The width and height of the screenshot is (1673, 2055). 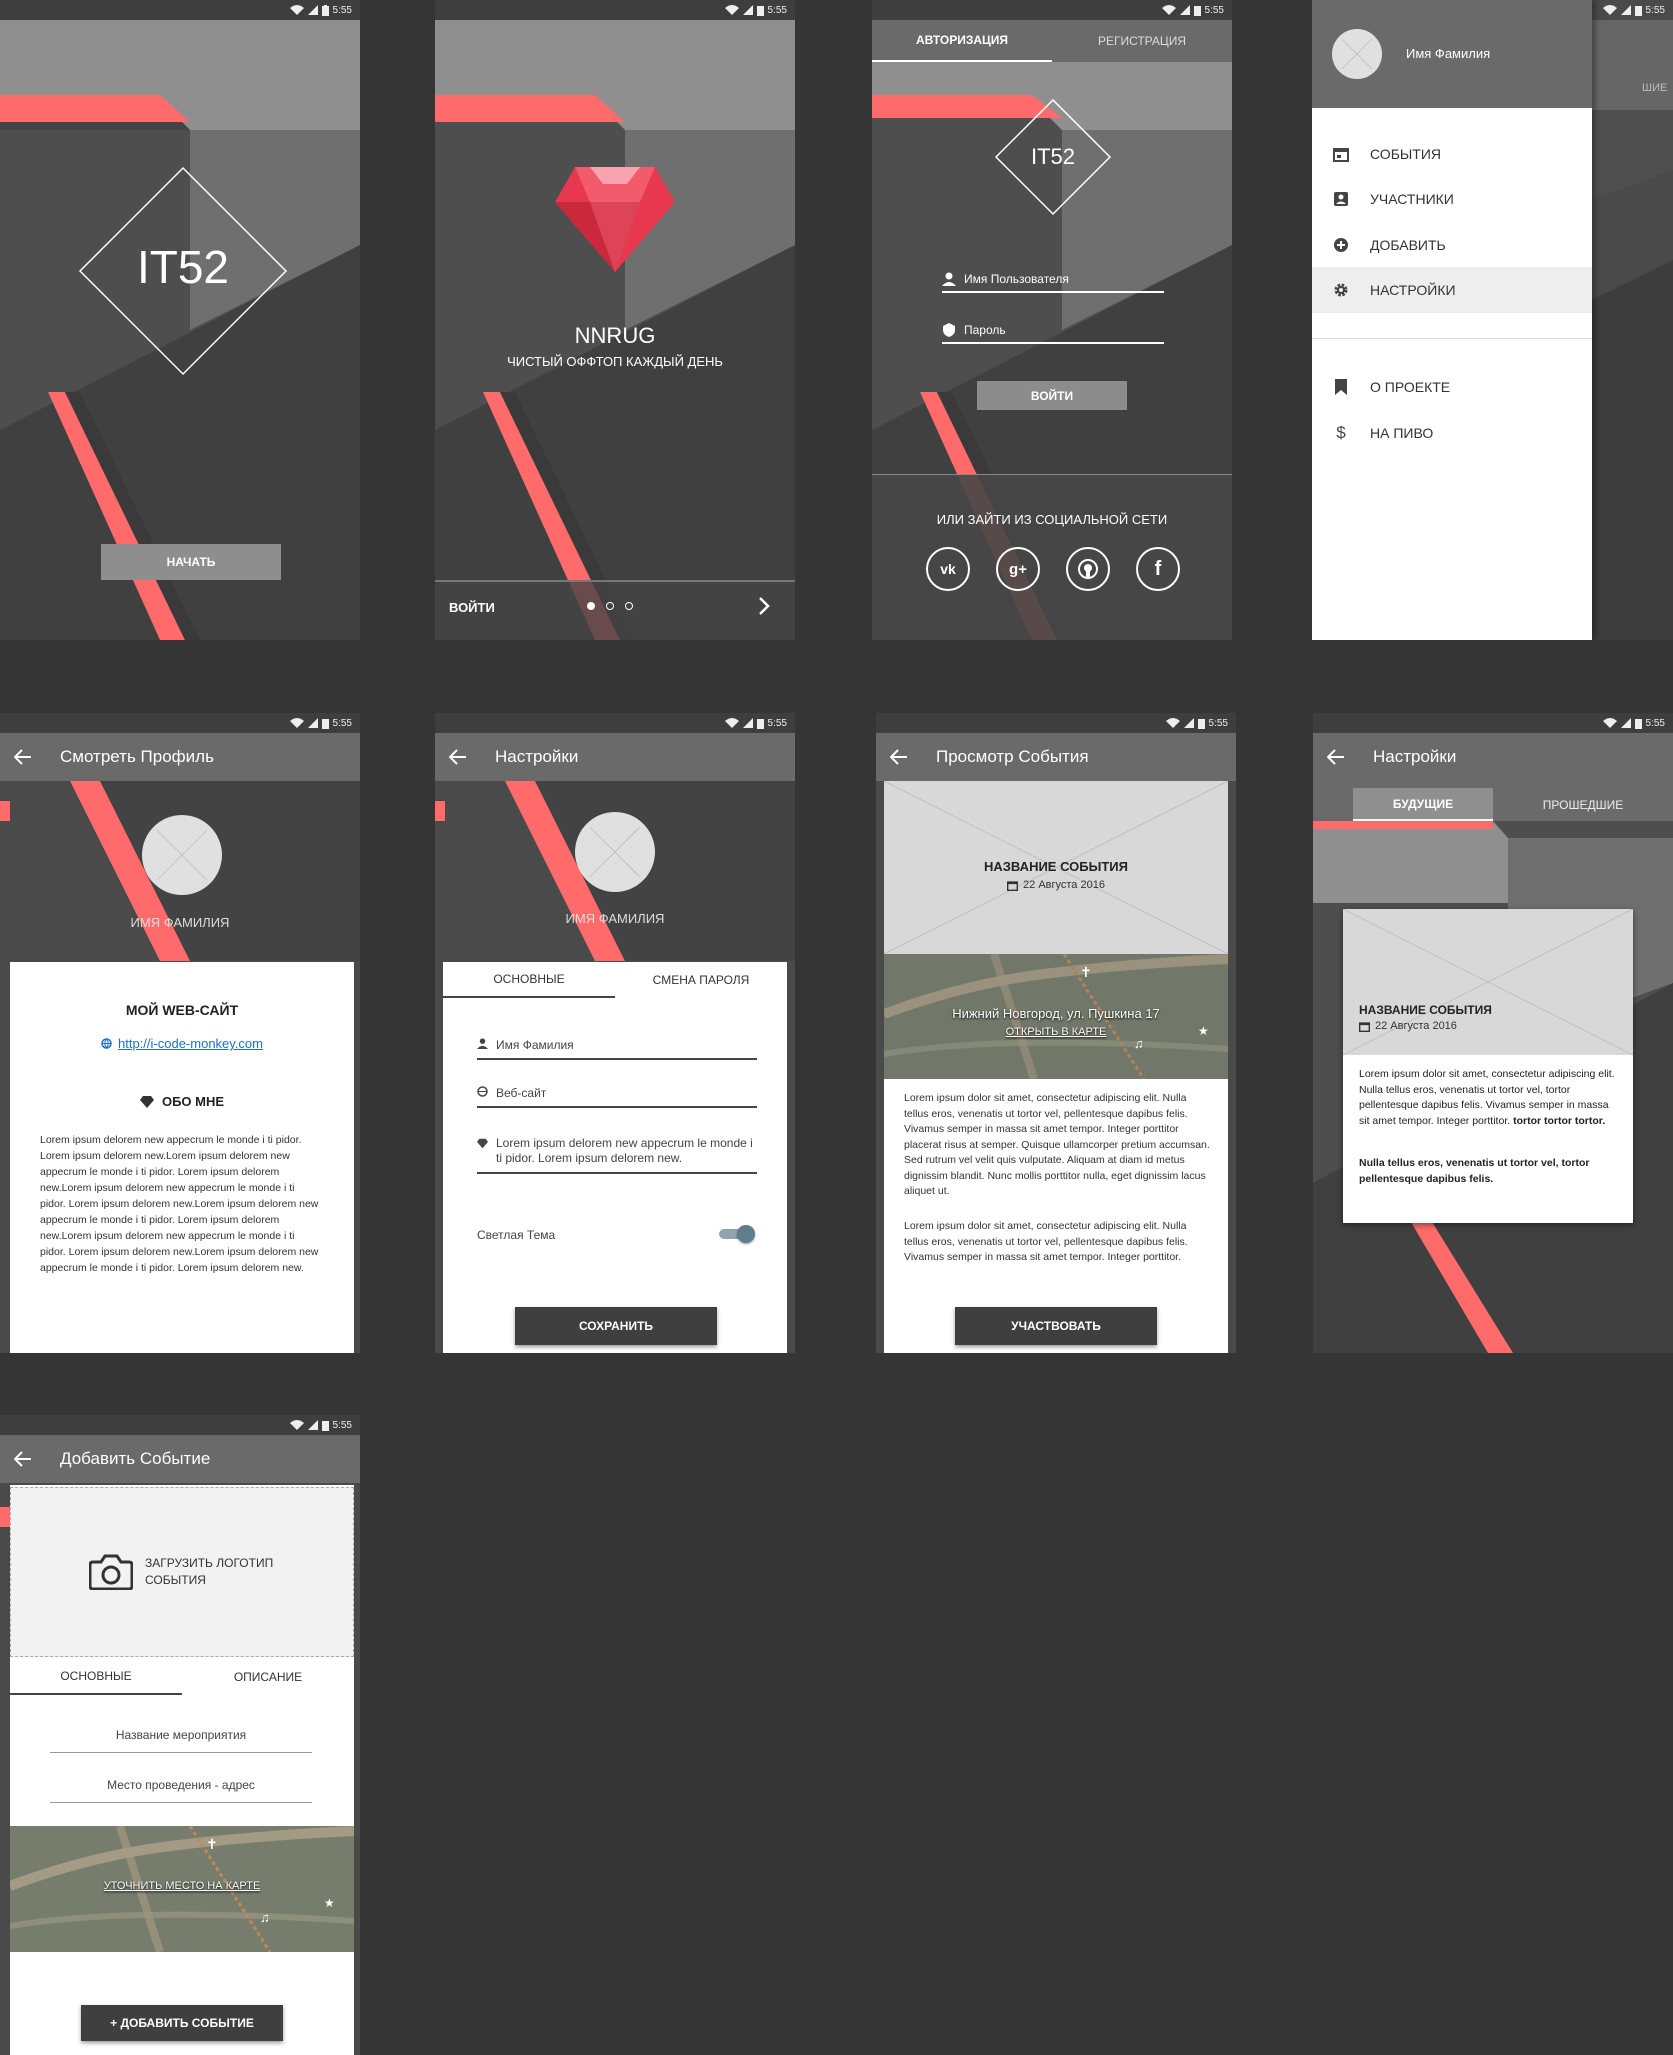 What do you see at coordinates (1056, 757) in the screenshot?
I see `toolbar: Просмотр События` at bounding box center [1056, 757].